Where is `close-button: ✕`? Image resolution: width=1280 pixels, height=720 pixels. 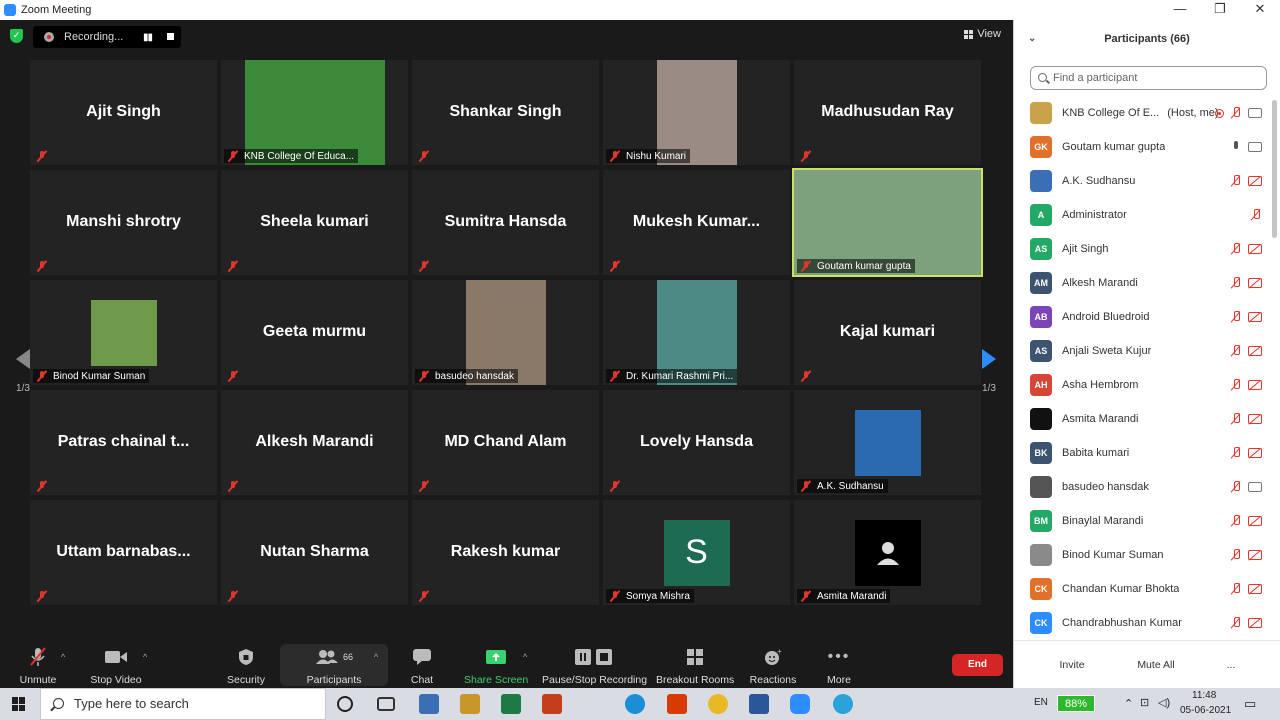
close-button: ✕ is located at coordinates (1260, 10).